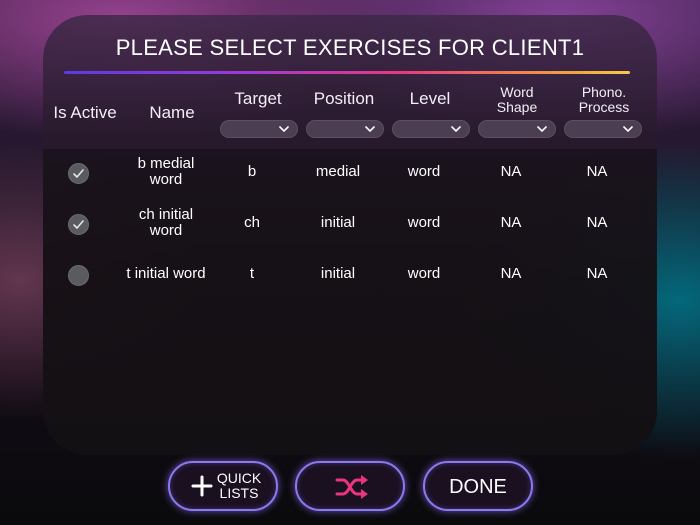  Describe the element at coordinates (202, 486) in the screenshot. I see `plus-icon` at that location.